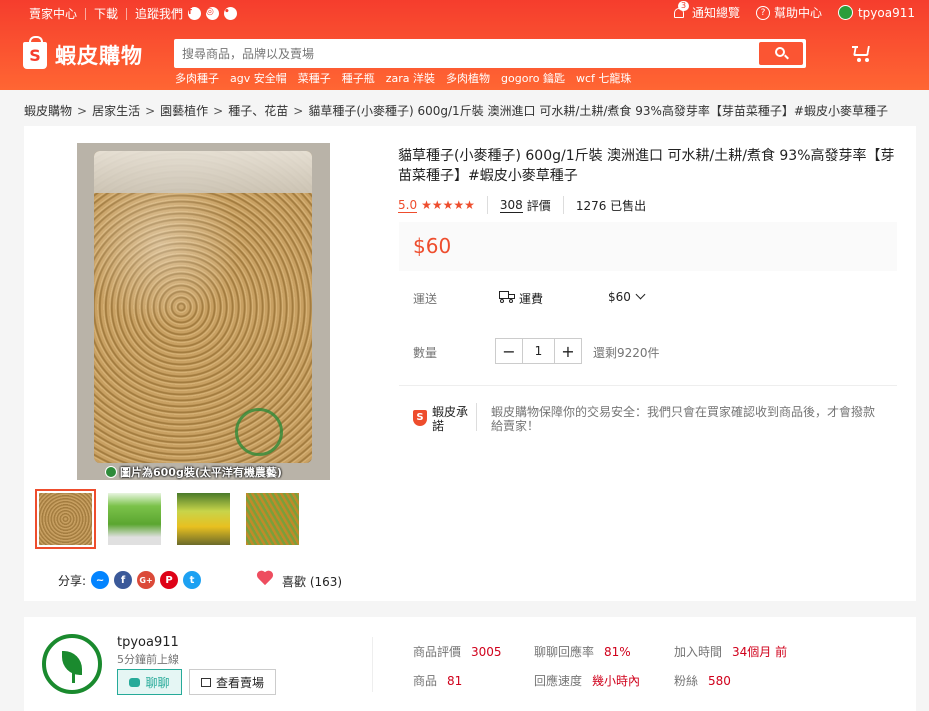 The height and width of the screenshot is (711, 929). What do you see at coordinates (716, 12) in the screenshot?
I see `notifications-link: 通知總覽` at bounding box center [716, 12].